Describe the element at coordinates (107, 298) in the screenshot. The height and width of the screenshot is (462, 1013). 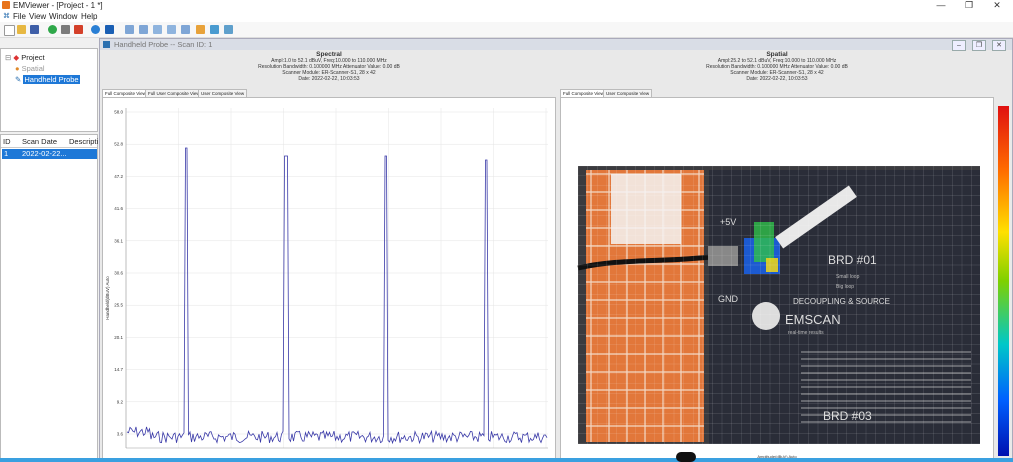
I see `spectral-y-label: Handheld(dBuV) Auto` at that location.